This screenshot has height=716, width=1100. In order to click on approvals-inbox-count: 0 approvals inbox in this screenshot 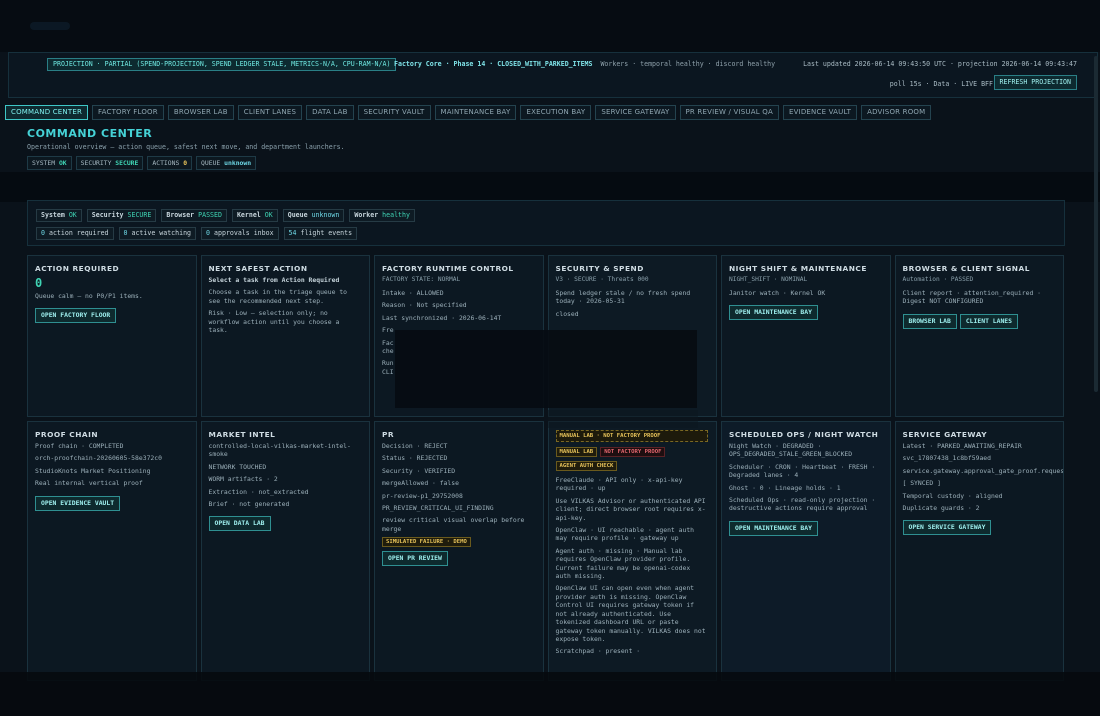, I will do `click(240, 233)`.